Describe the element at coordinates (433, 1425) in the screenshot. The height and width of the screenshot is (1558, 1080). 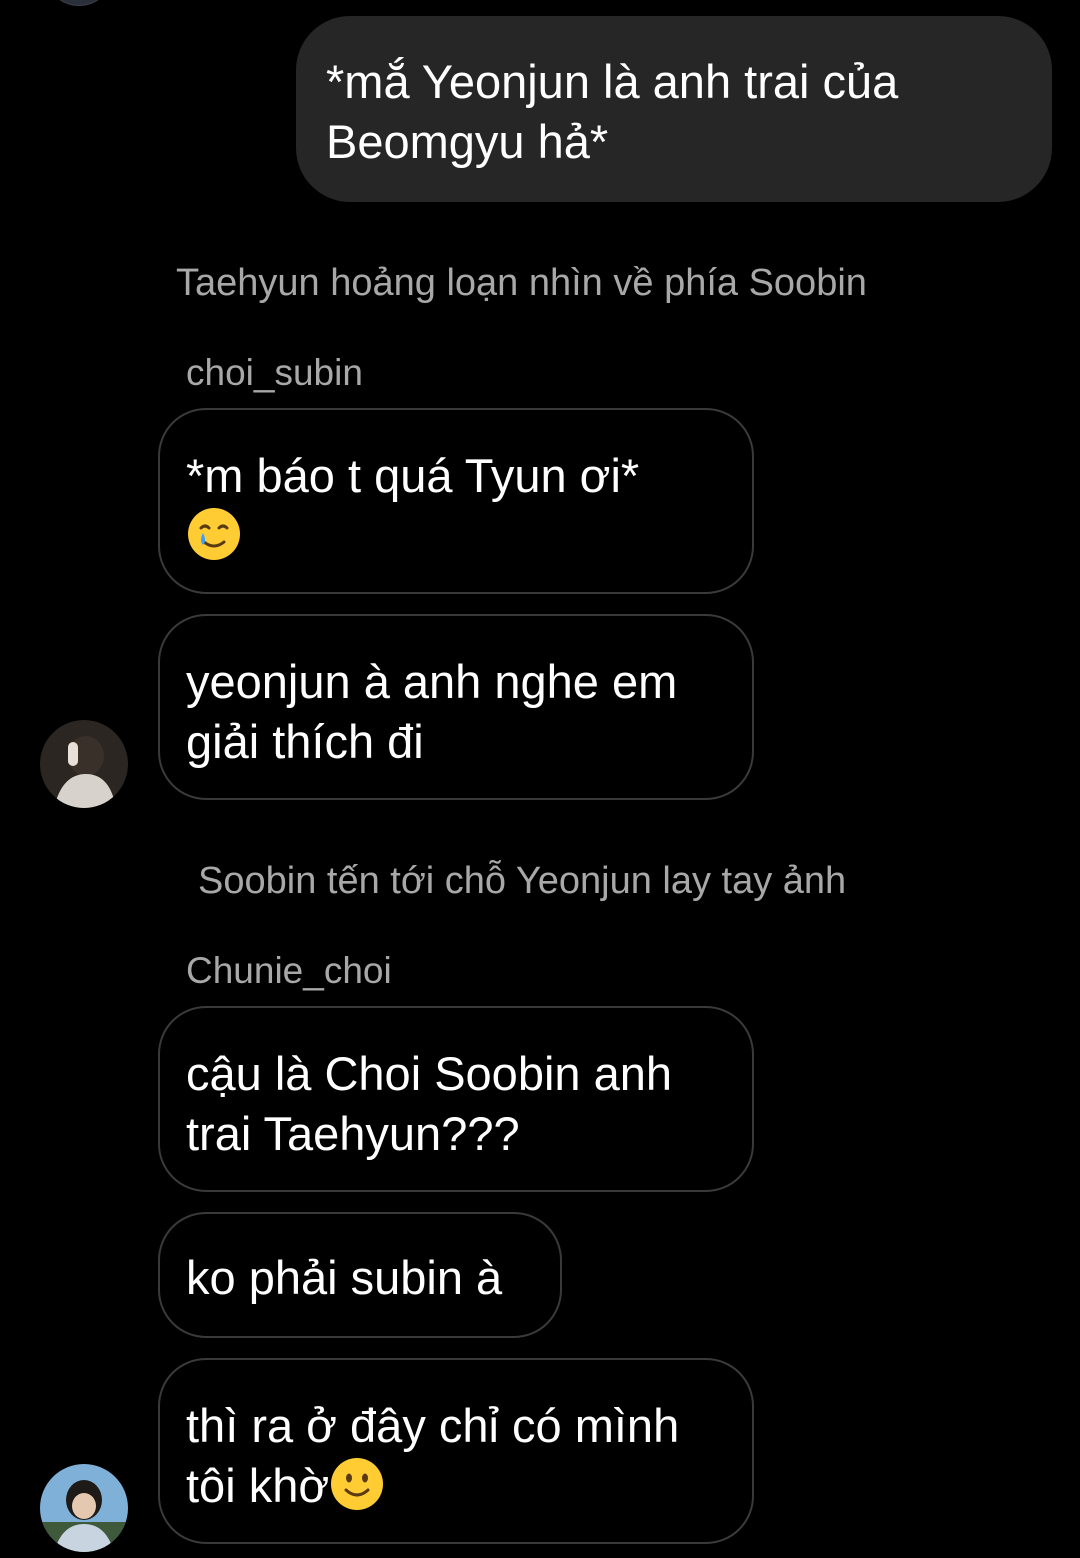
I see `message-text: thì ra ở đây chỉ có mình` at that location.